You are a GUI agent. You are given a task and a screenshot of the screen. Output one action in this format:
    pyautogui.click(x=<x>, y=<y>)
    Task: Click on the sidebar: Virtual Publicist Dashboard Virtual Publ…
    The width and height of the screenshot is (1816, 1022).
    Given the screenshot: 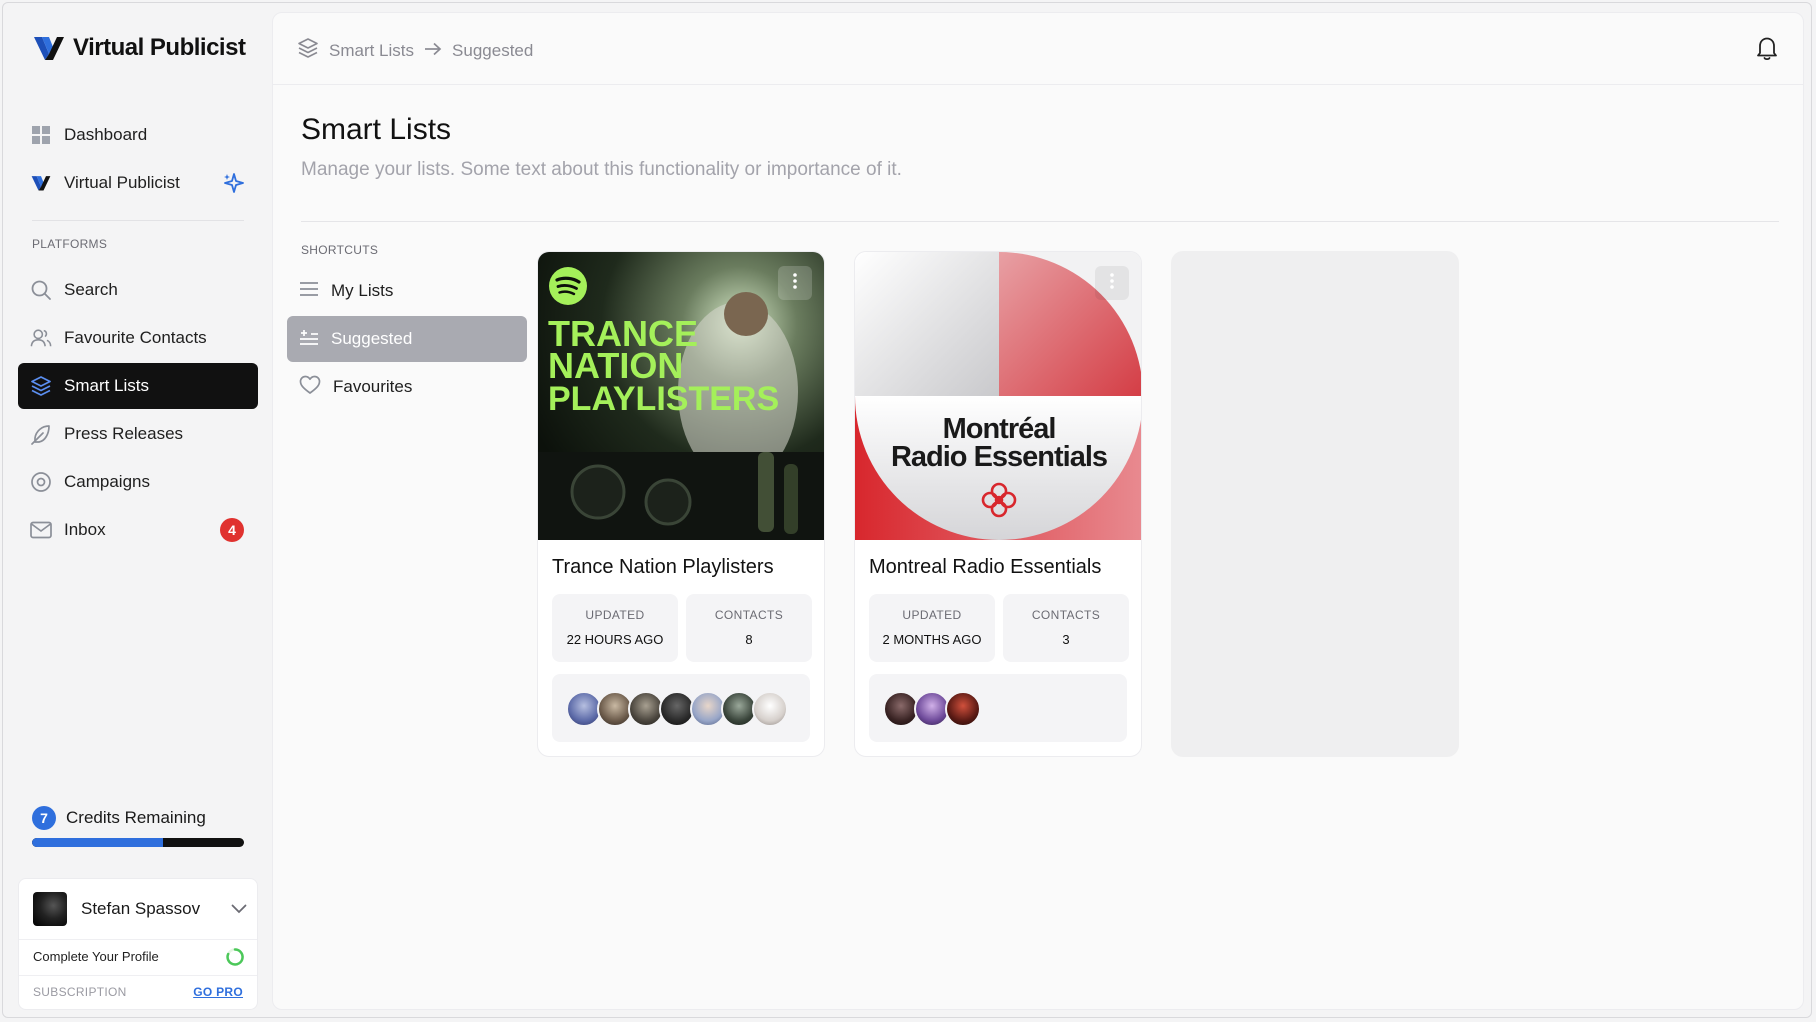 What is the action you would take?
    pyautogui.click(x=136, y=511)
    